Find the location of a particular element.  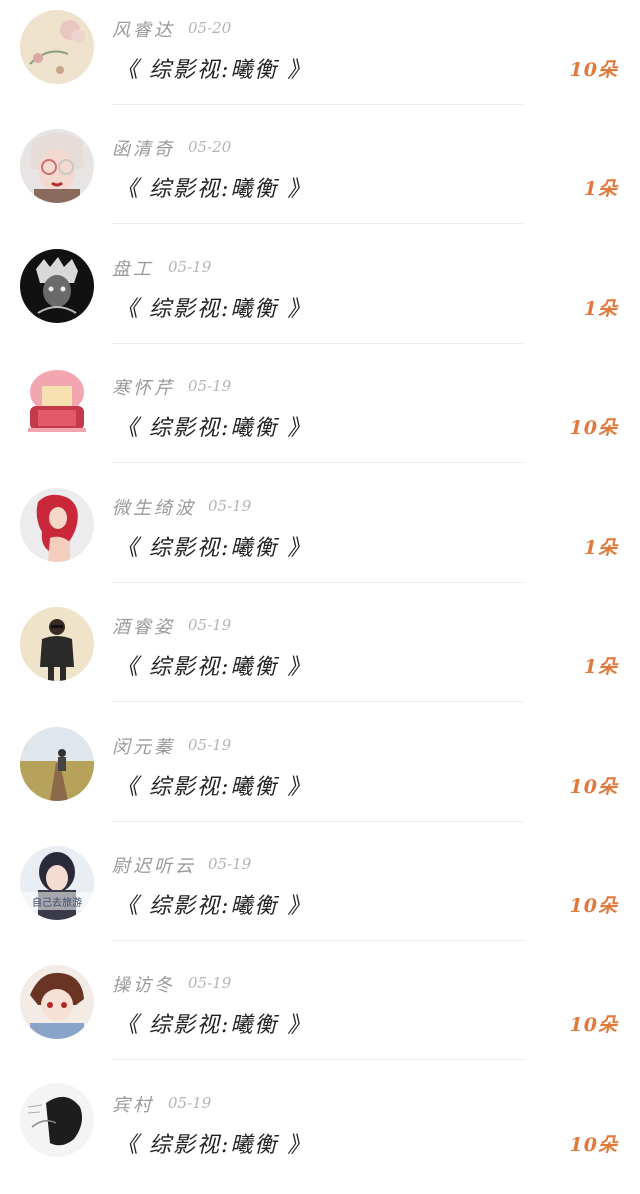

dark-portrait-avatar is located at coordinates (57, 286).